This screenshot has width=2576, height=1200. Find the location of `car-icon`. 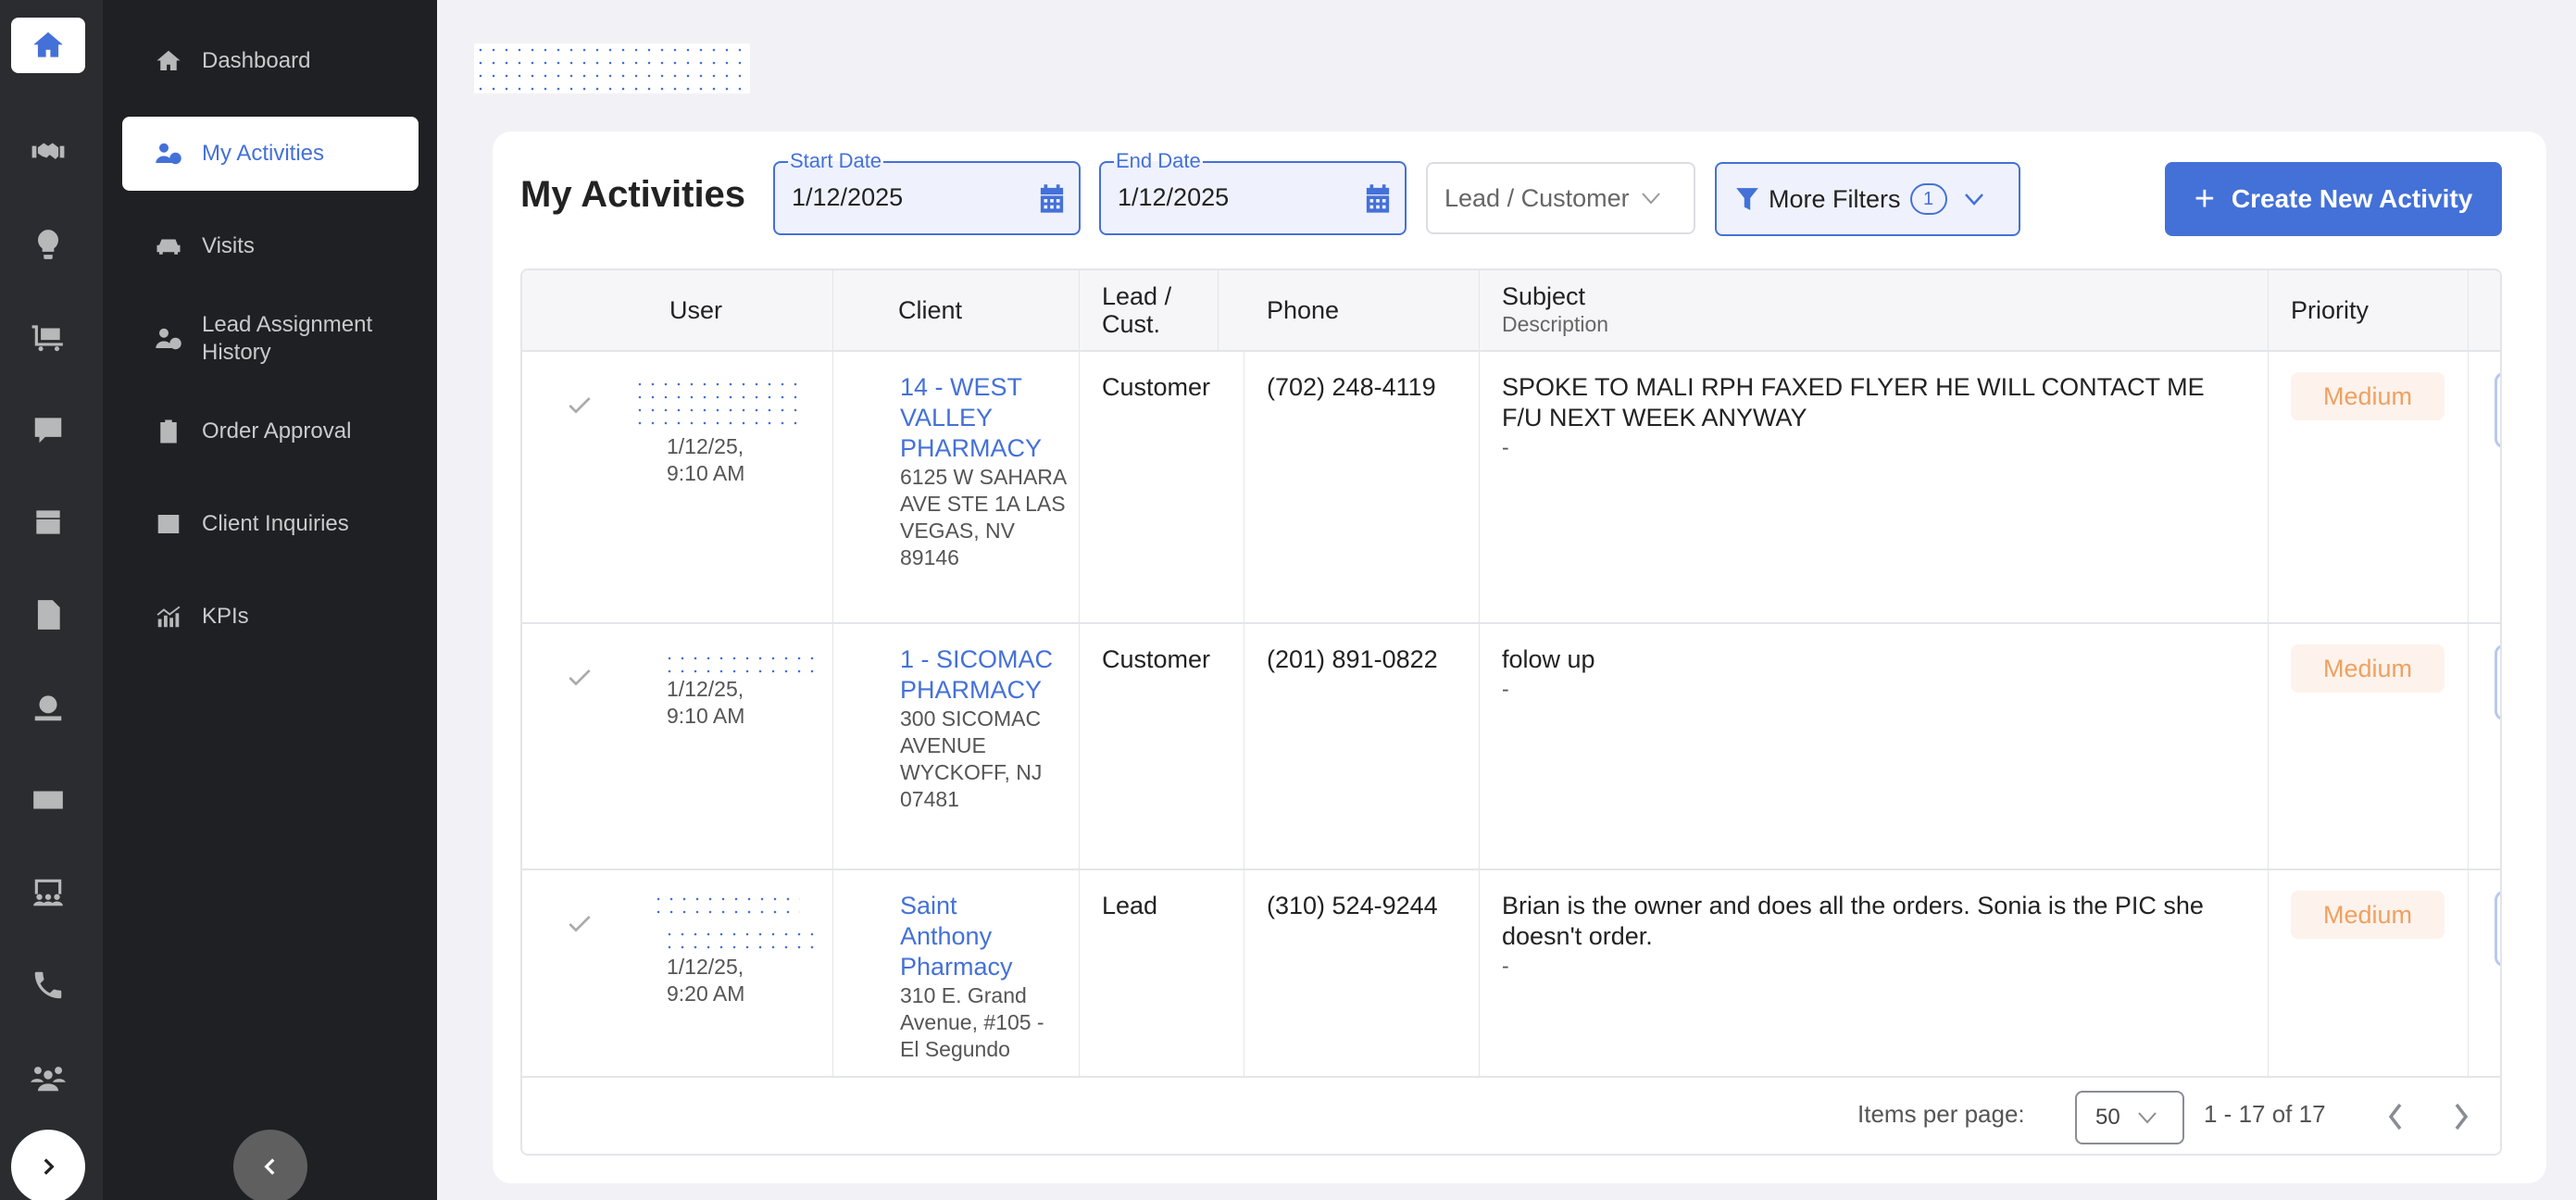

car-icon is located at coordinates (168, 246).